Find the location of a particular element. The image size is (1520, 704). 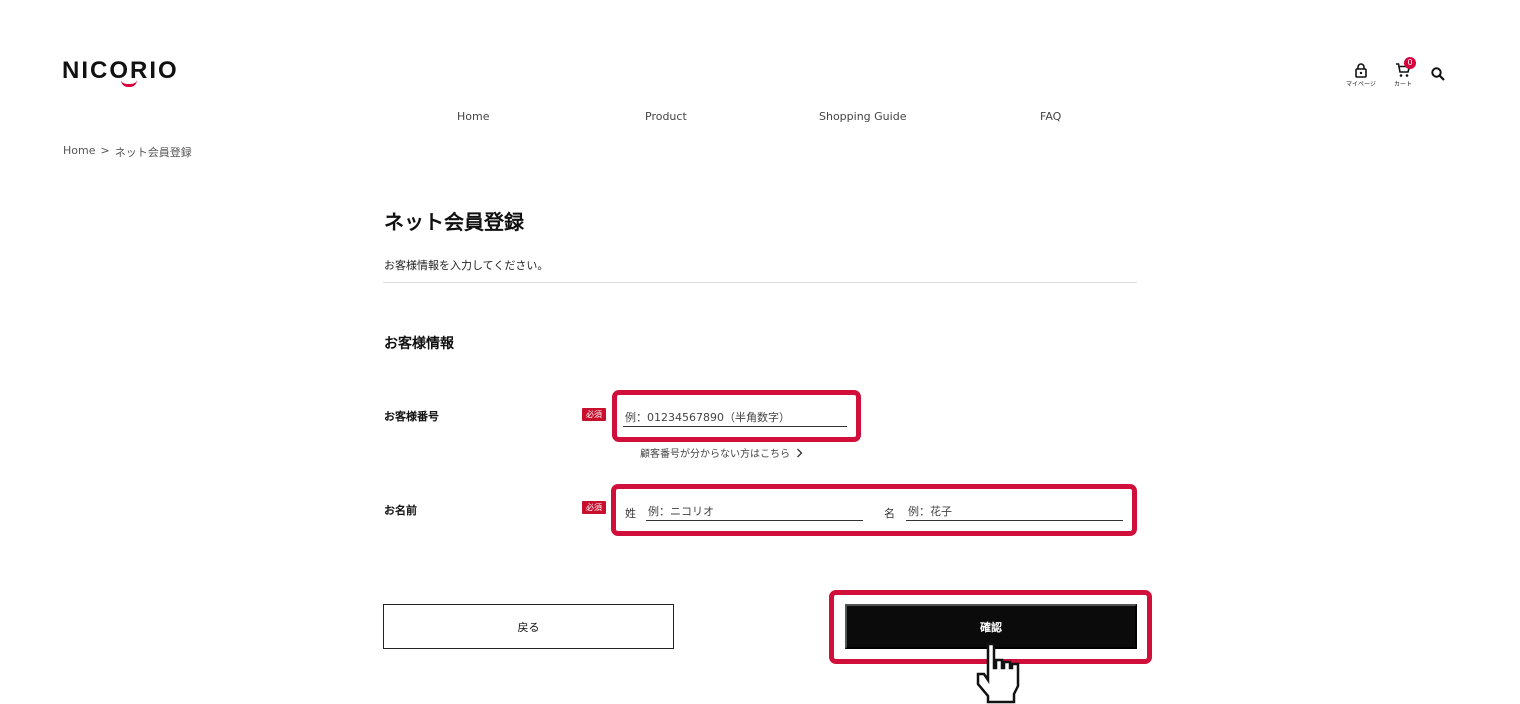

customer-number-help-link: 顧客番号が分からない方はこちら is located at coordinates (721, 452).